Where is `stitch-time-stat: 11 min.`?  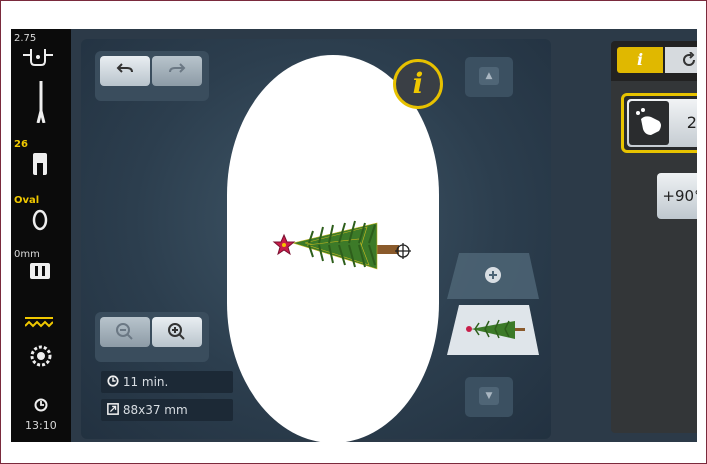 stitch-time-stat: 11 min. is located at coordinates (167, 382).